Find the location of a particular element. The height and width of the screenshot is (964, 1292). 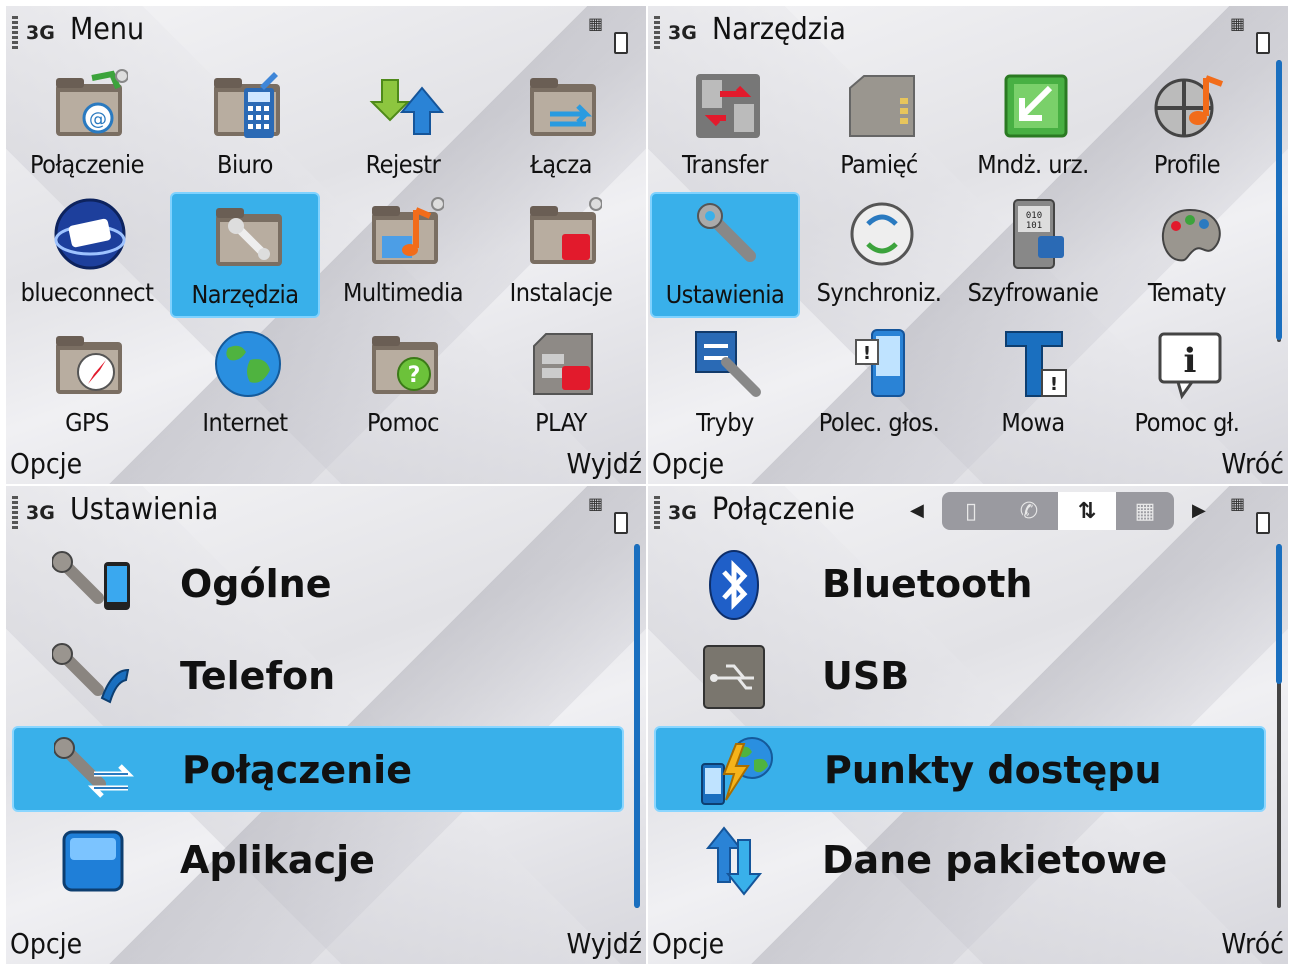

svg-text: 101 is located at coordinates (1034, 226).